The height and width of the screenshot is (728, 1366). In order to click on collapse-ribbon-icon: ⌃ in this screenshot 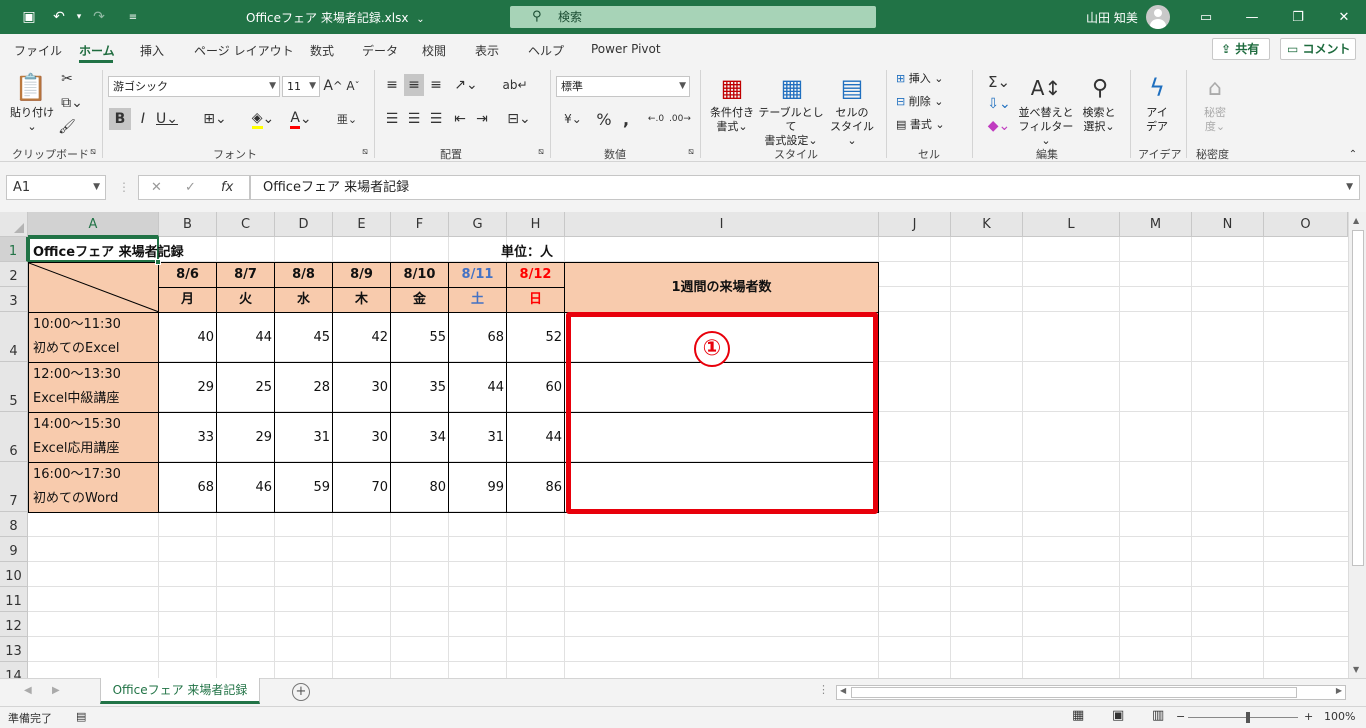, I will do `click(1353, 154)`.